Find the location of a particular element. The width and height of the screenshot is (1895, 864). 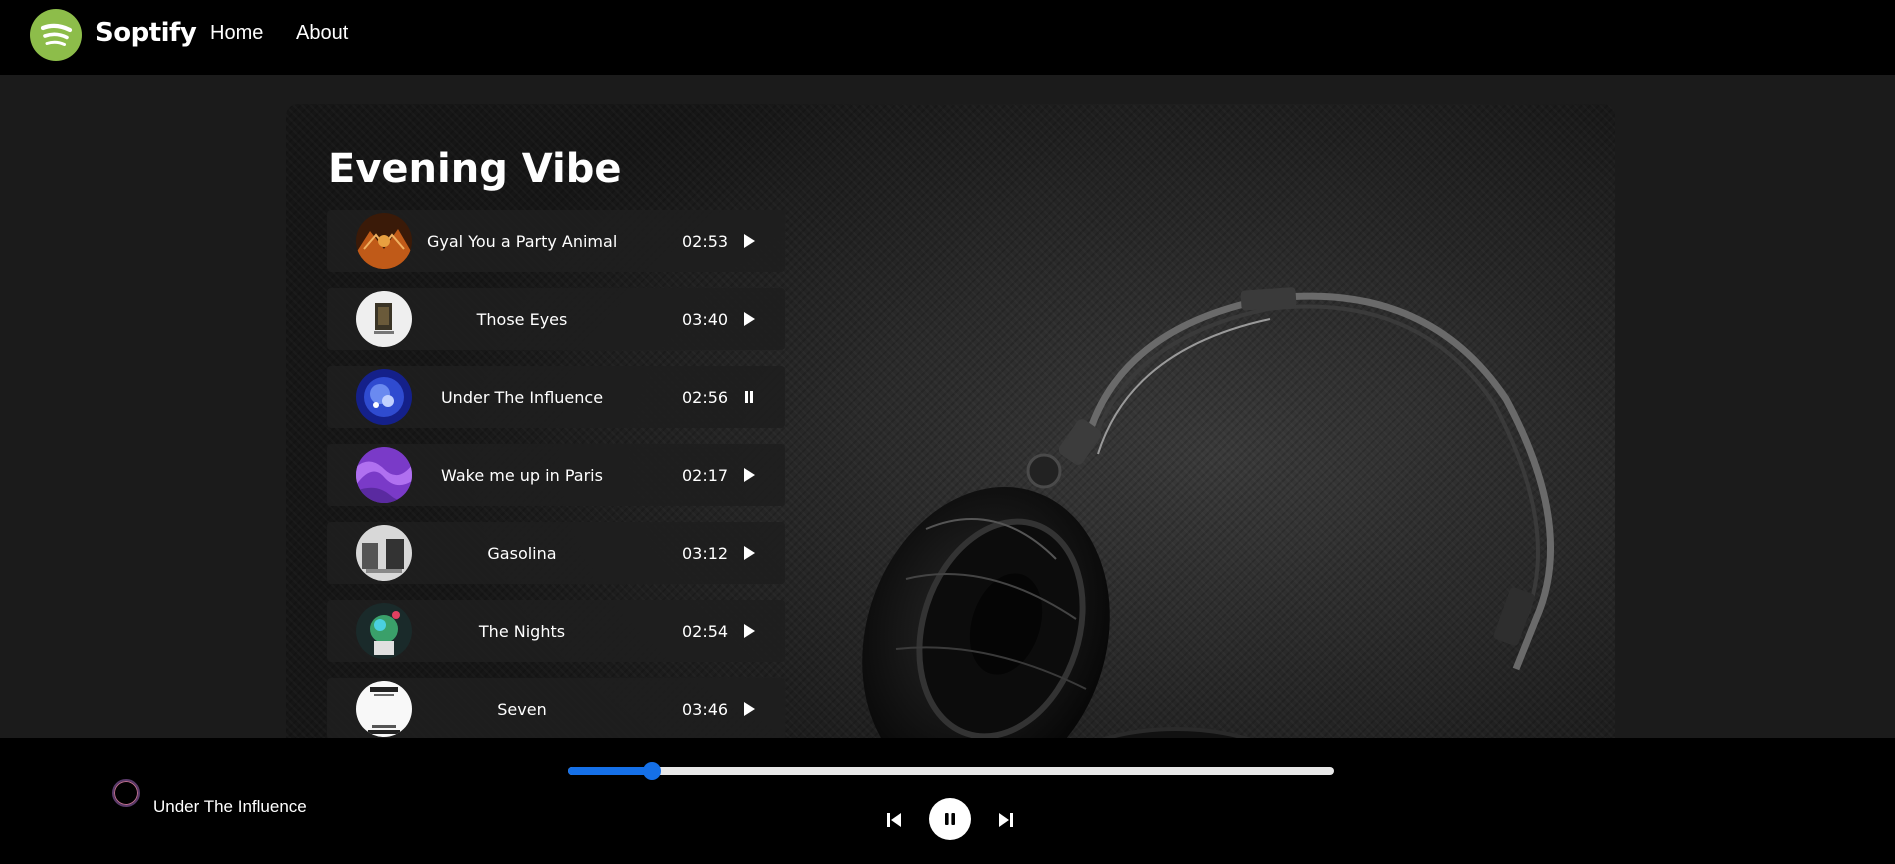

song-duration: 02:56 is located at coordinates (705, 397).